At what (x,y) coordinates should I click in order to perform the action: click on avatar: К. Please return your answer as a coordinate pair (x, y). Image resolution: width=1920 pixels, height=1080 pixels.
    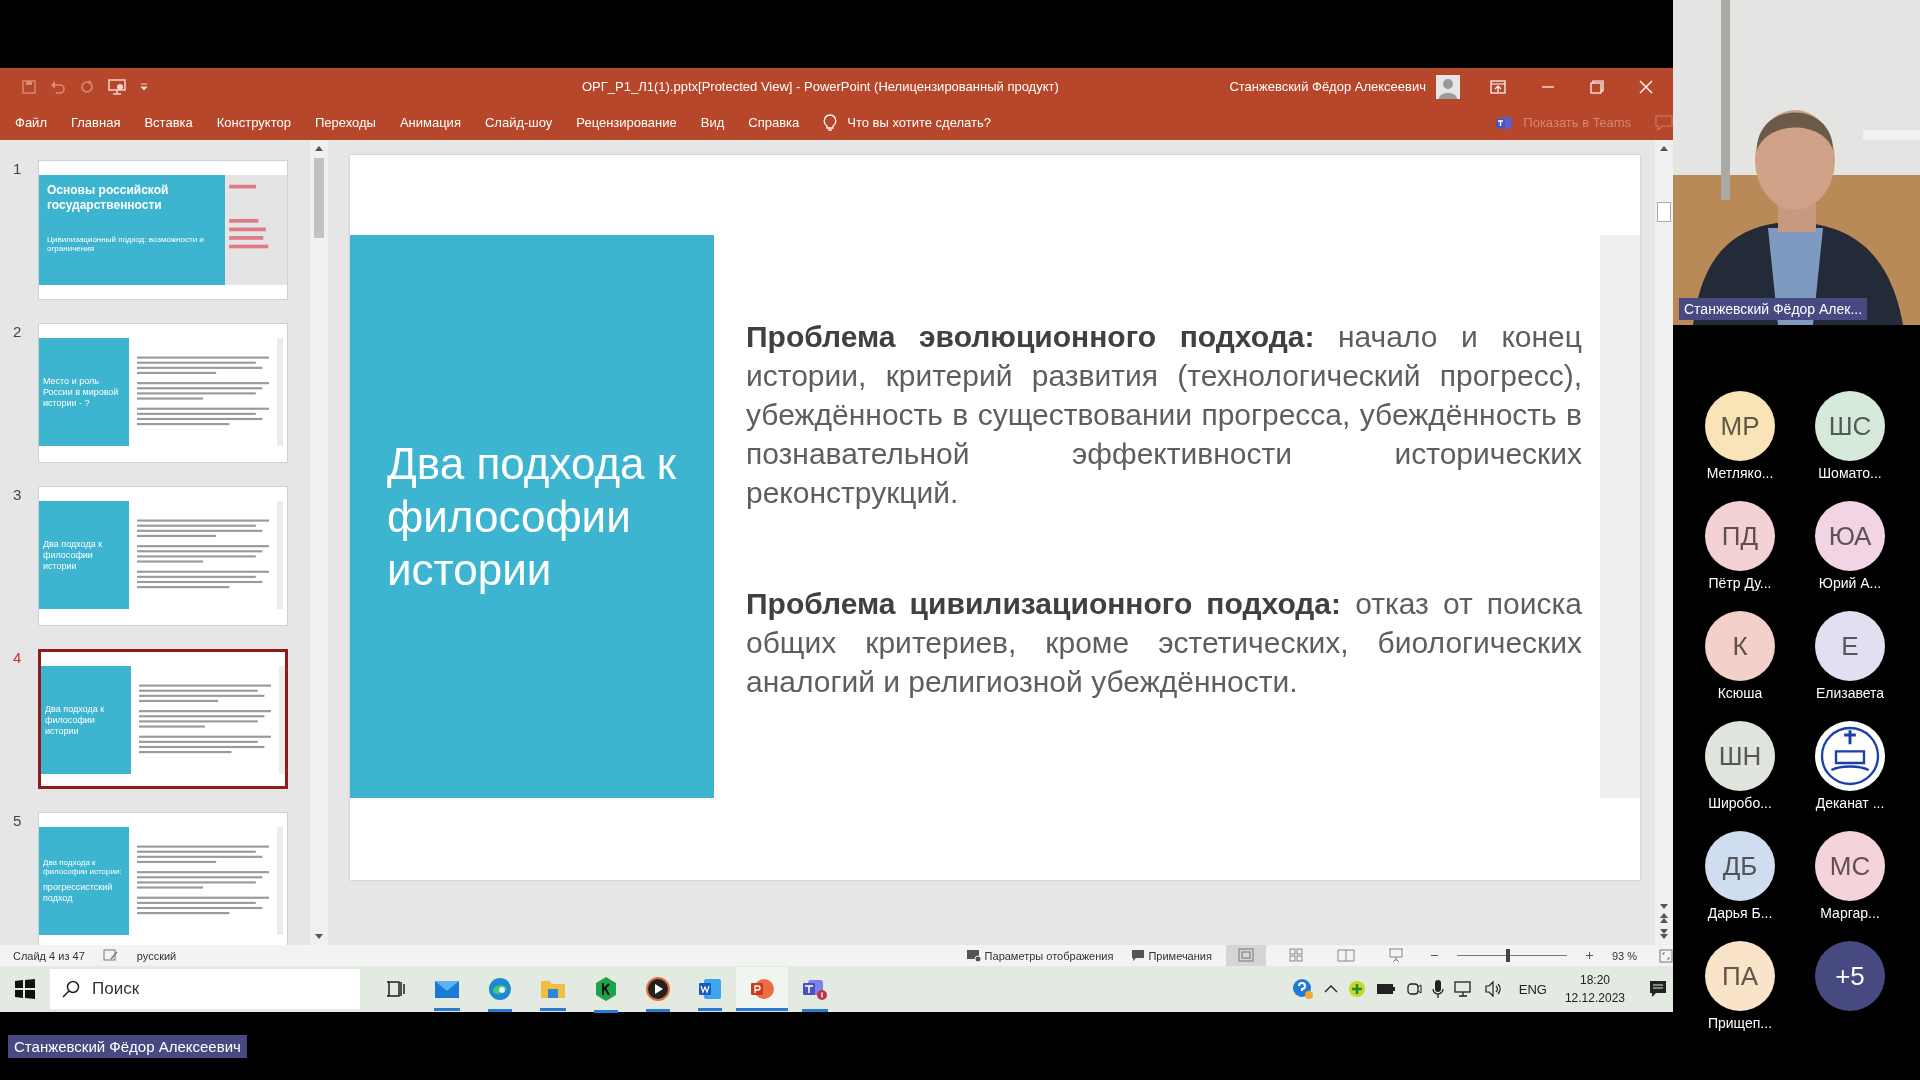
    Looking at the image, I should click on (1740, 646).